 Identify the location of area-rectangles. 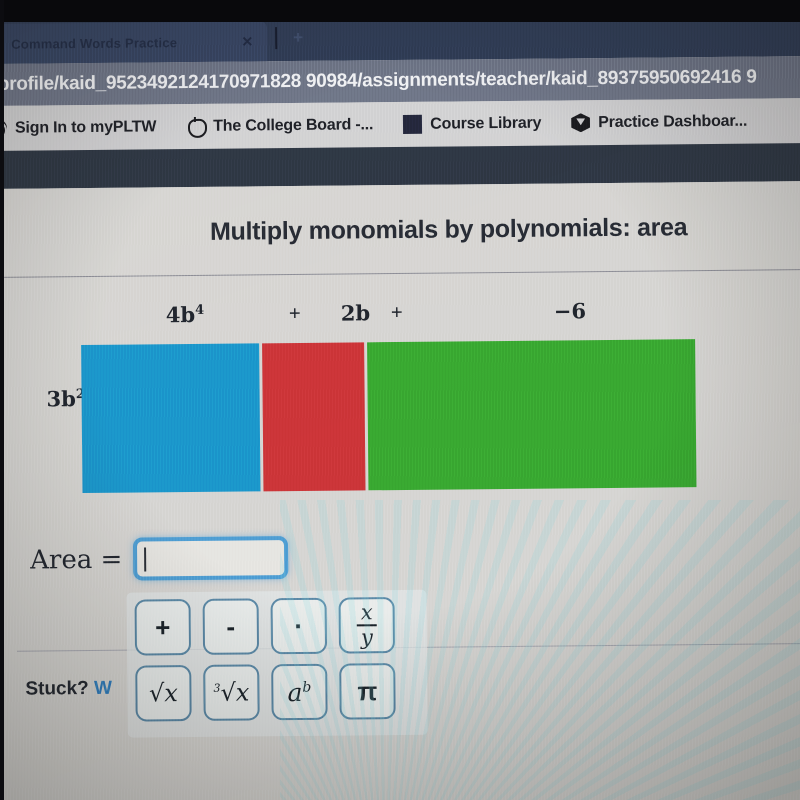
(389, 416).